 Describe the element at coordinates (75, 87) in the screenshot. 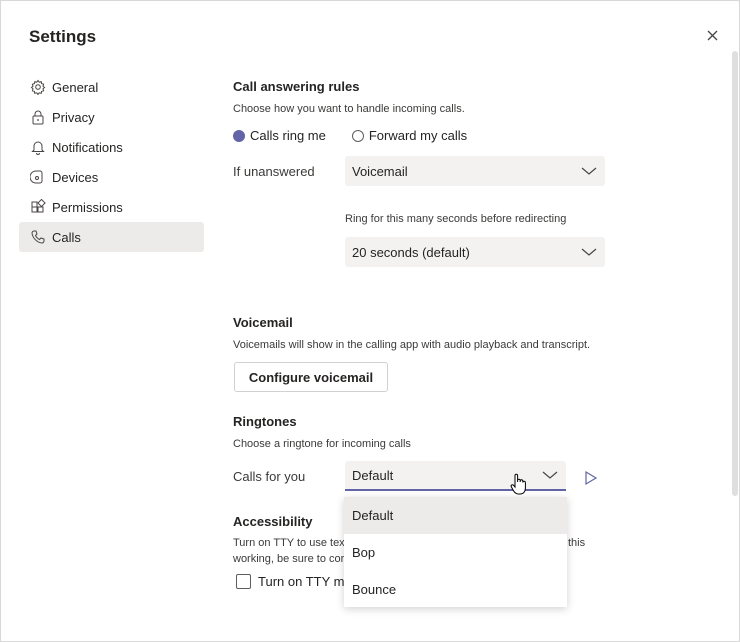

I see `sidebar-item-label: General` at that location.